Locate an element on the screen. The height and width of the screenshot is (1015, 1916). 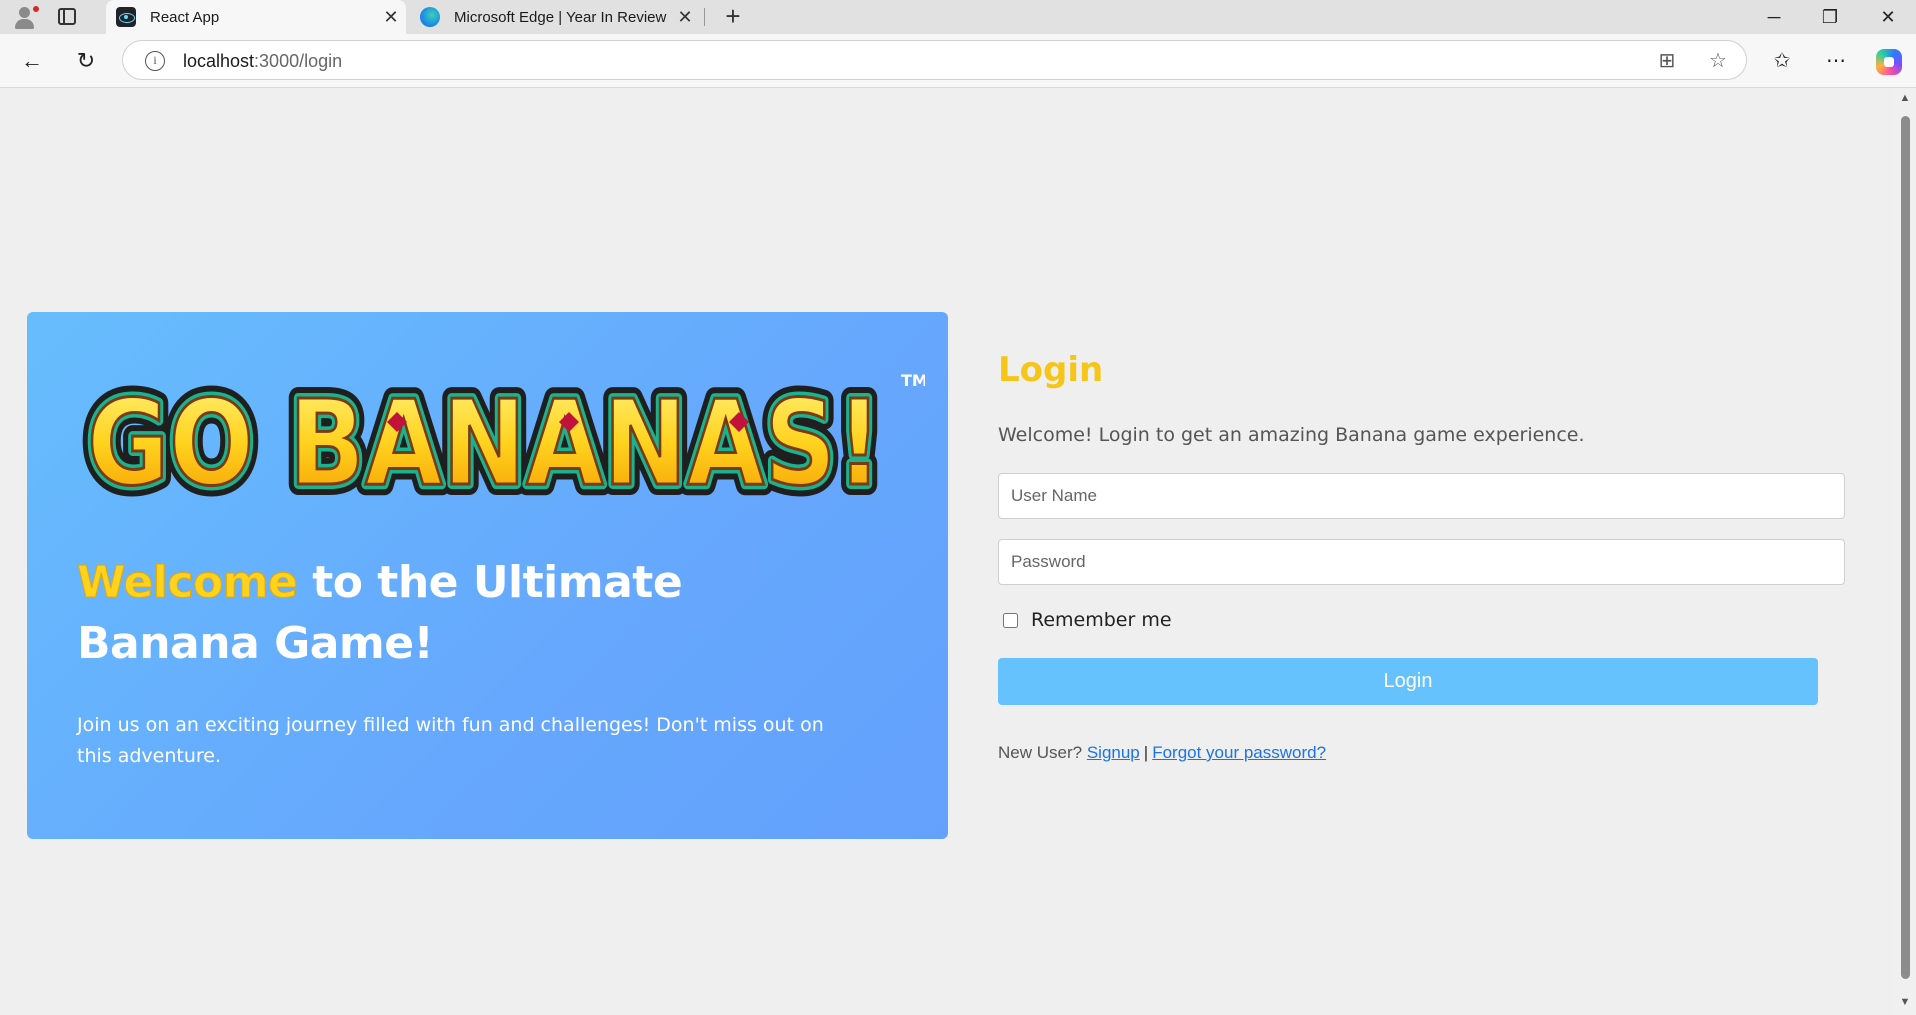
scrollbar-thumb is located at coordinates (1905, 547).